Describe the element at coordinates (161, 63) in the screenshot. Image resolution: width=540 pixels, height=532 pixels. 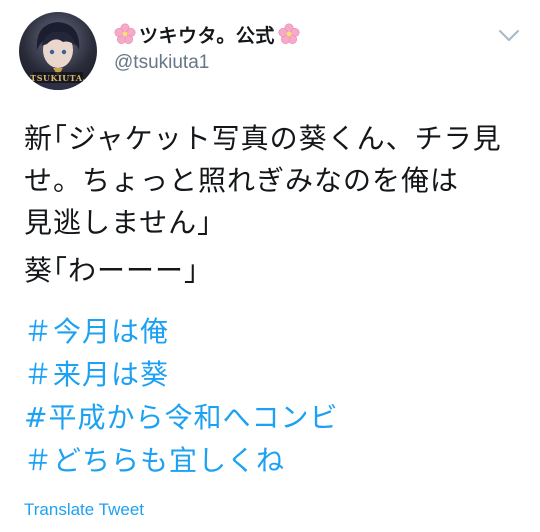
I see `user-handle: @tsukiuta1` at that location.